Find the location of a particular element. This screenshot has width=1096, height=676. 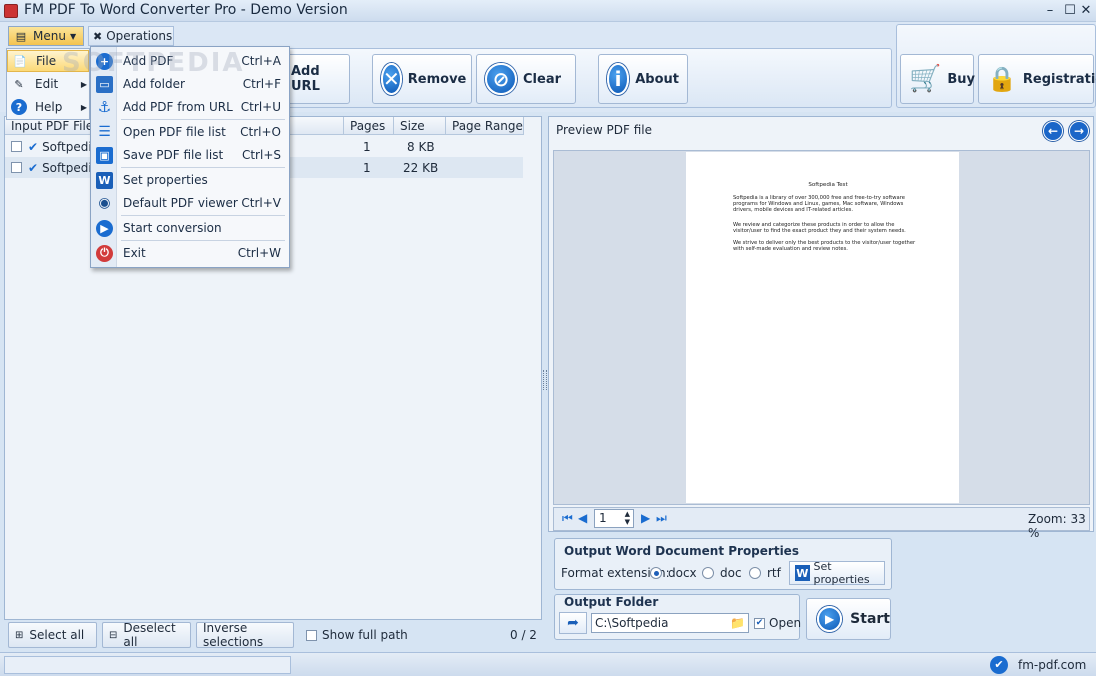

add-url-button: Add URL is located at coordinates (316, 79).